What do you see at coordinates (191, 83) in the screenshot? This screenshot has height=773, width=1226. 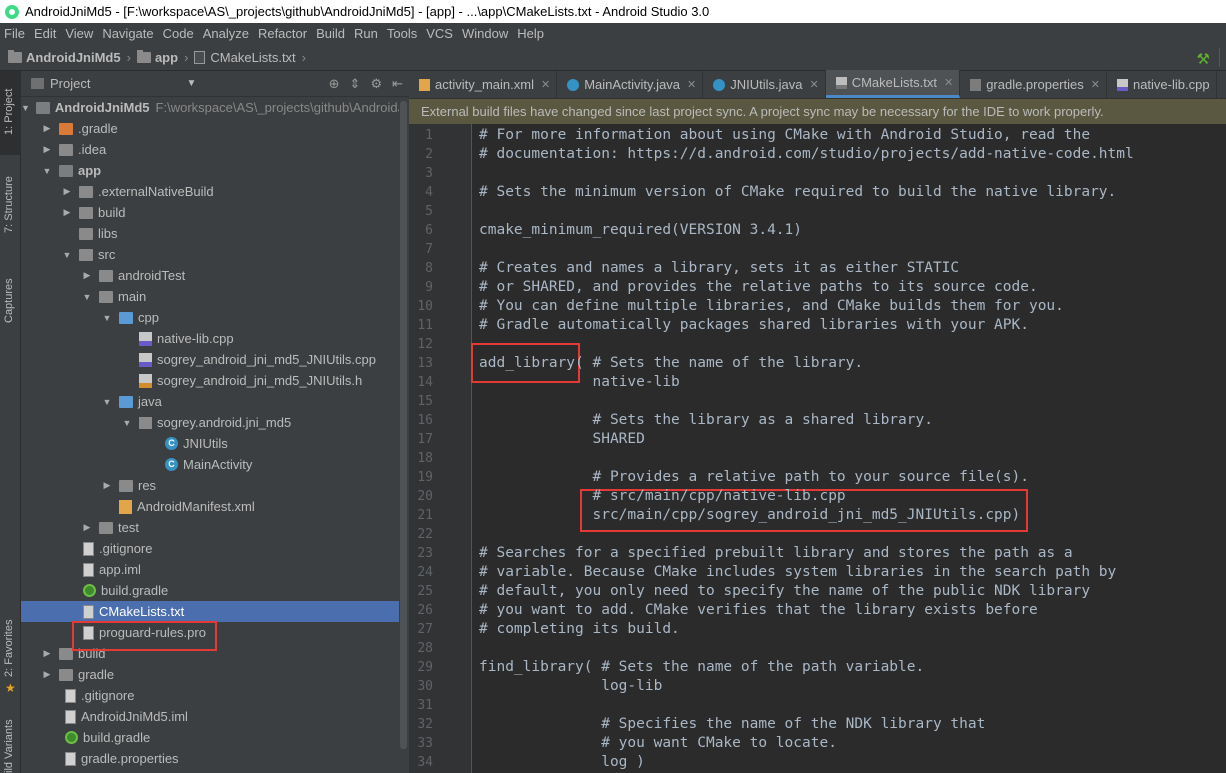 I see `chevron-down-icon: ▼` at bounding box center [191, 83].